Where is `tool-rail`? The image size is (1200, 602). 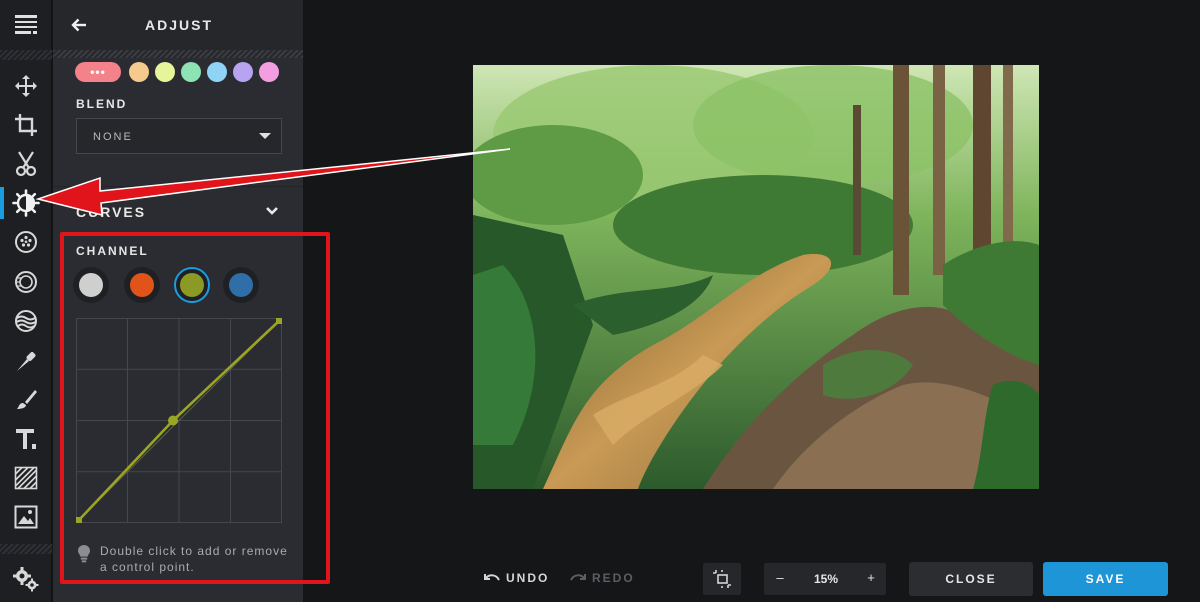 tool-rail is located at coordinates (26, 301).